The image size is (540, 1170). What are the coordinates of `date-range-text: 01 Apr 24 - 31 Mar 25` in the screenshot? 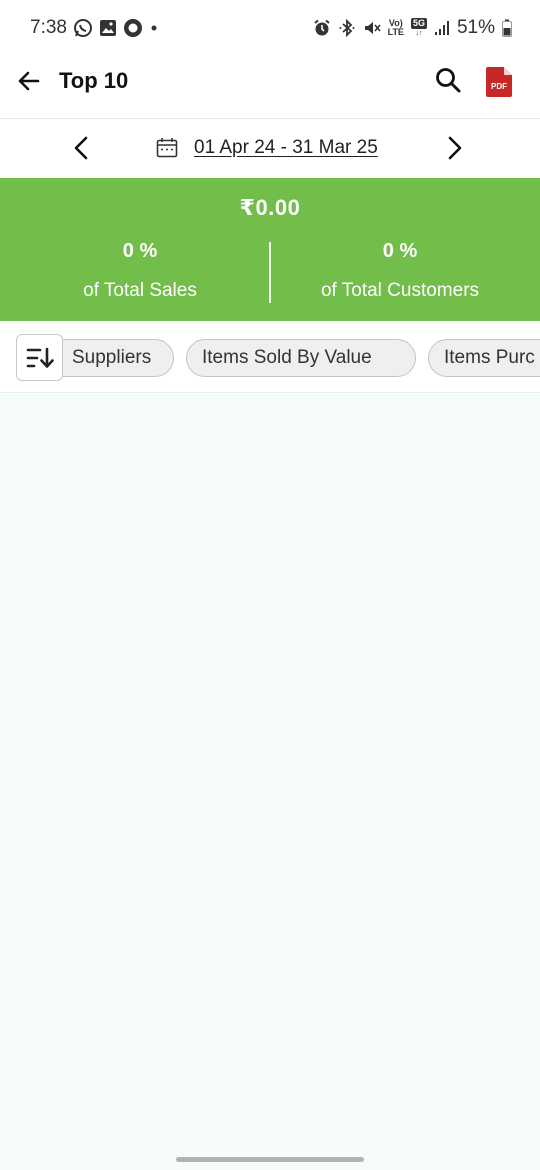 It's located at (286, 148).